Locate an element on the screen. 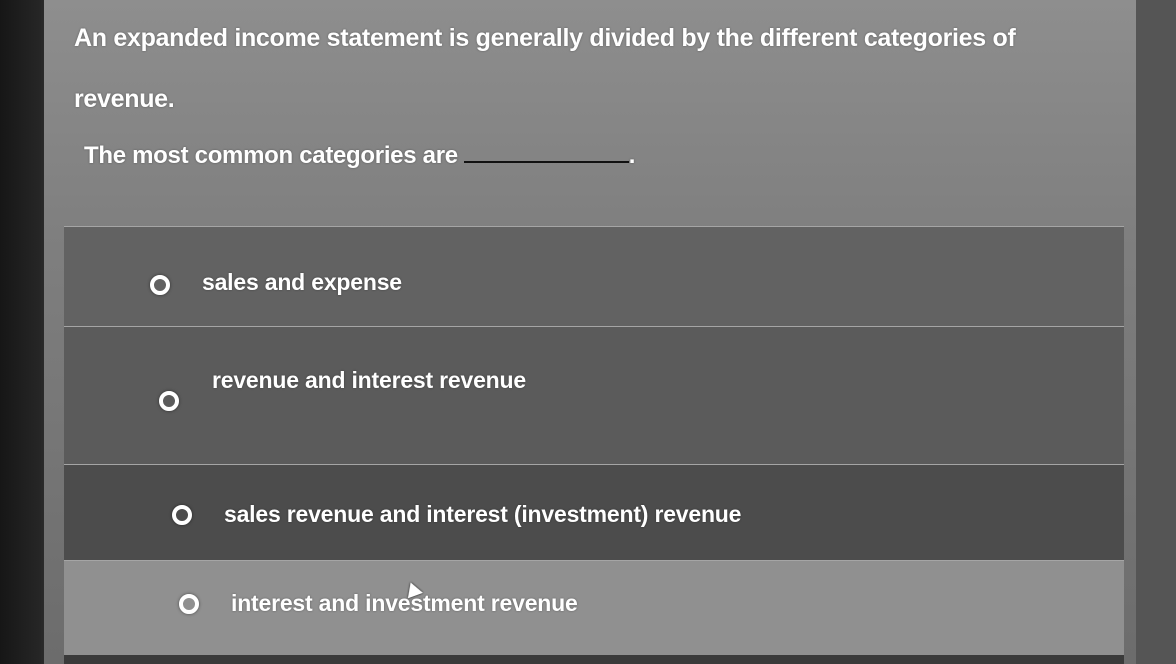  answer-option-1: sales and expense is located at coordinates (594, 276).